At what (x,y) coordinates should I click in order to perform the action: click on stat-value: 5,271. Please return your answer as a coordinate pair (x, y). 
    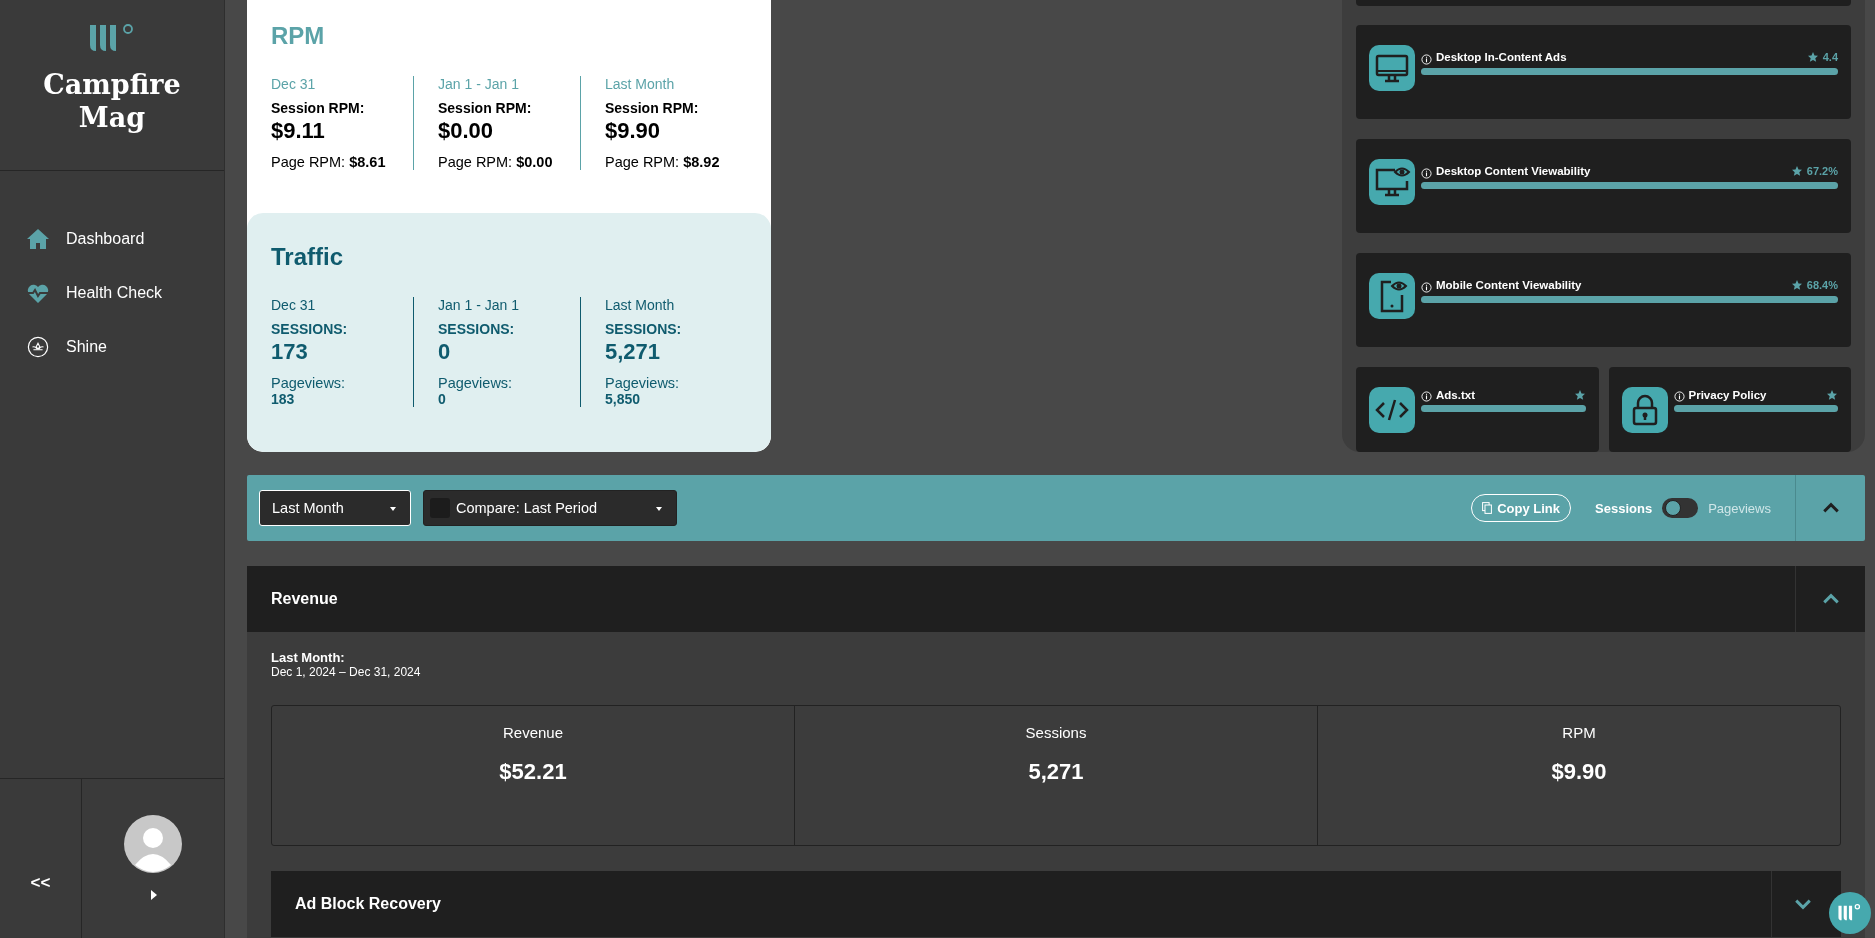
    Looking at the image, I should click on (1056, 772).